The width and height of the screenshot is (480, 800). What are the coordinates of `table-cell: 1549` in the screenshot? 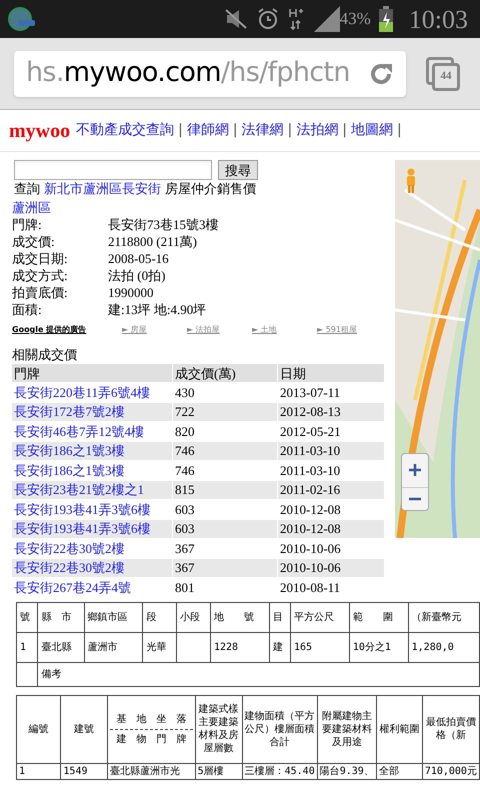 It's located at (84, 771).